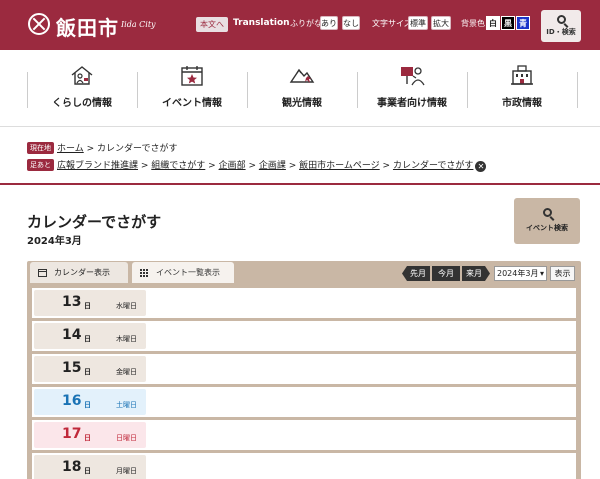 This screenshot has width=600, height=479. I want to click on nav-item-city-admin: 市政情報, so click(522, 88).